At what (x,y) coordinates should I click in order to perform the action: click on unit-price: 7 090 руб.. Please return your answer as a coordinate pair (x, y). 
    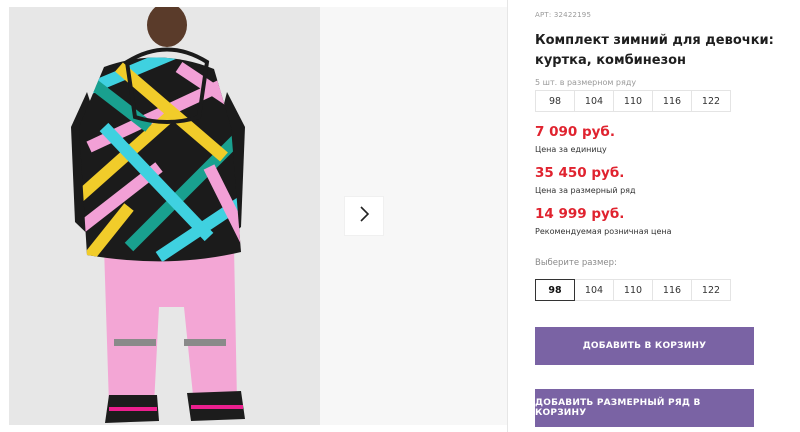
    Looking at the image, I should click on (575, 132).